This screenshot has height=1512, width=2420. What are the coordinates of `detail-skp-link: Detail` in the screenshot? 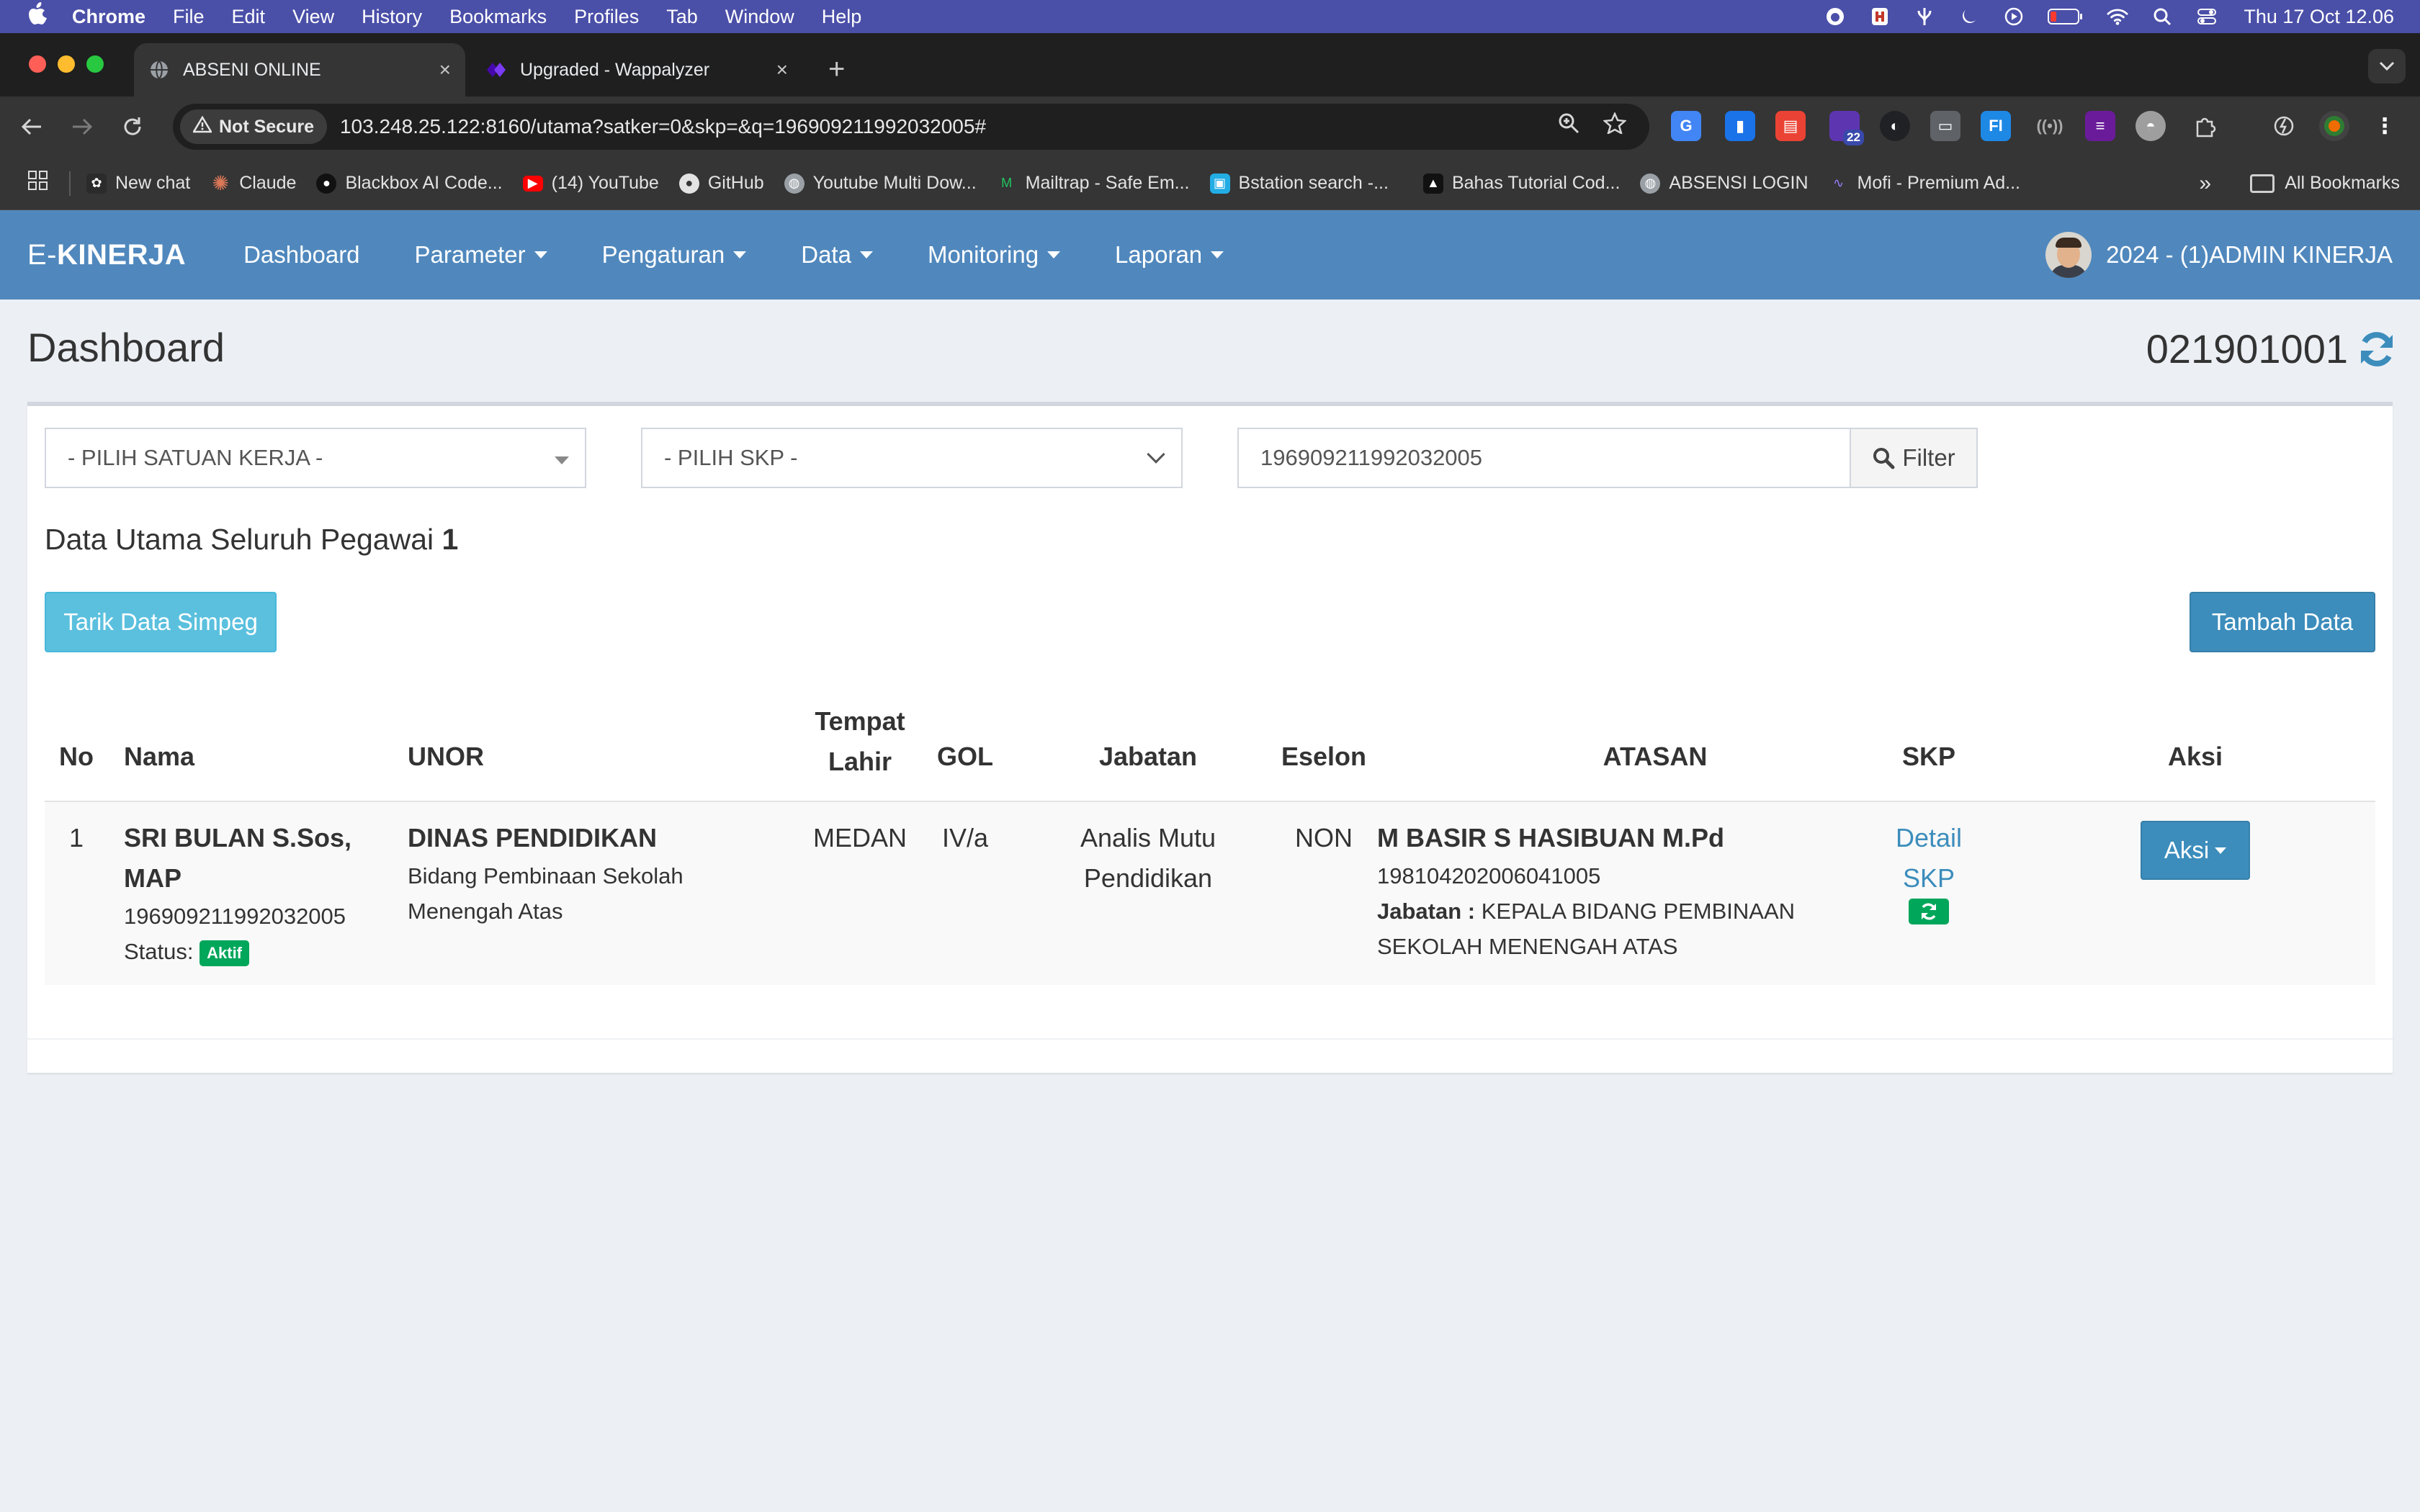 It's located at (1929, 838).